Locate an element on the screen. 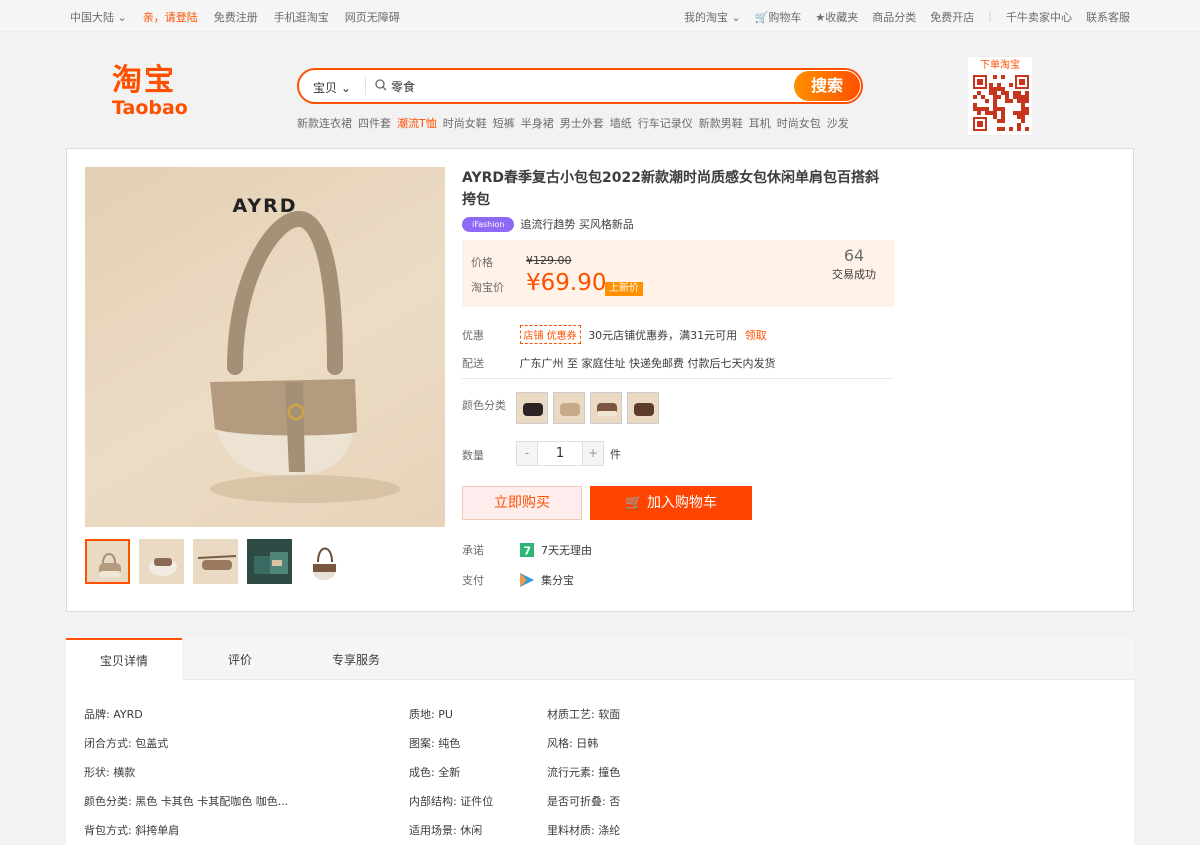  price-badge: 上新价 is located at coordinates (624, 289).